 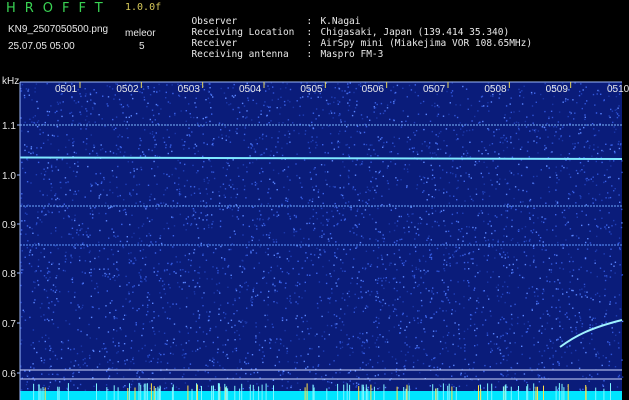 I want to click on x-tick-label: 0508, so click(x=495, y=89).